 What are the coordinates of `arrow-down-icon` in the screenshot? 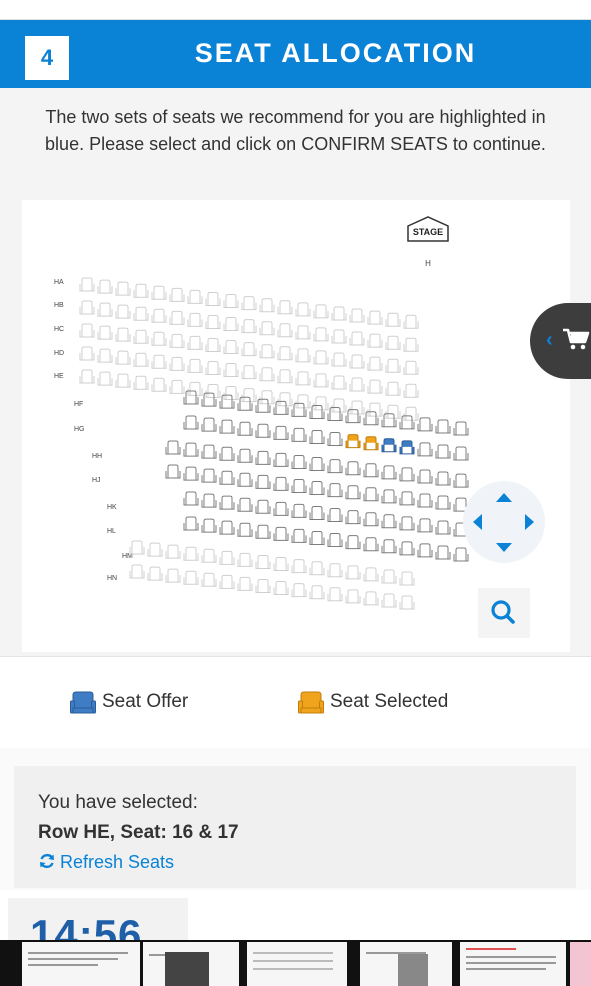 It's located at (504, 547).